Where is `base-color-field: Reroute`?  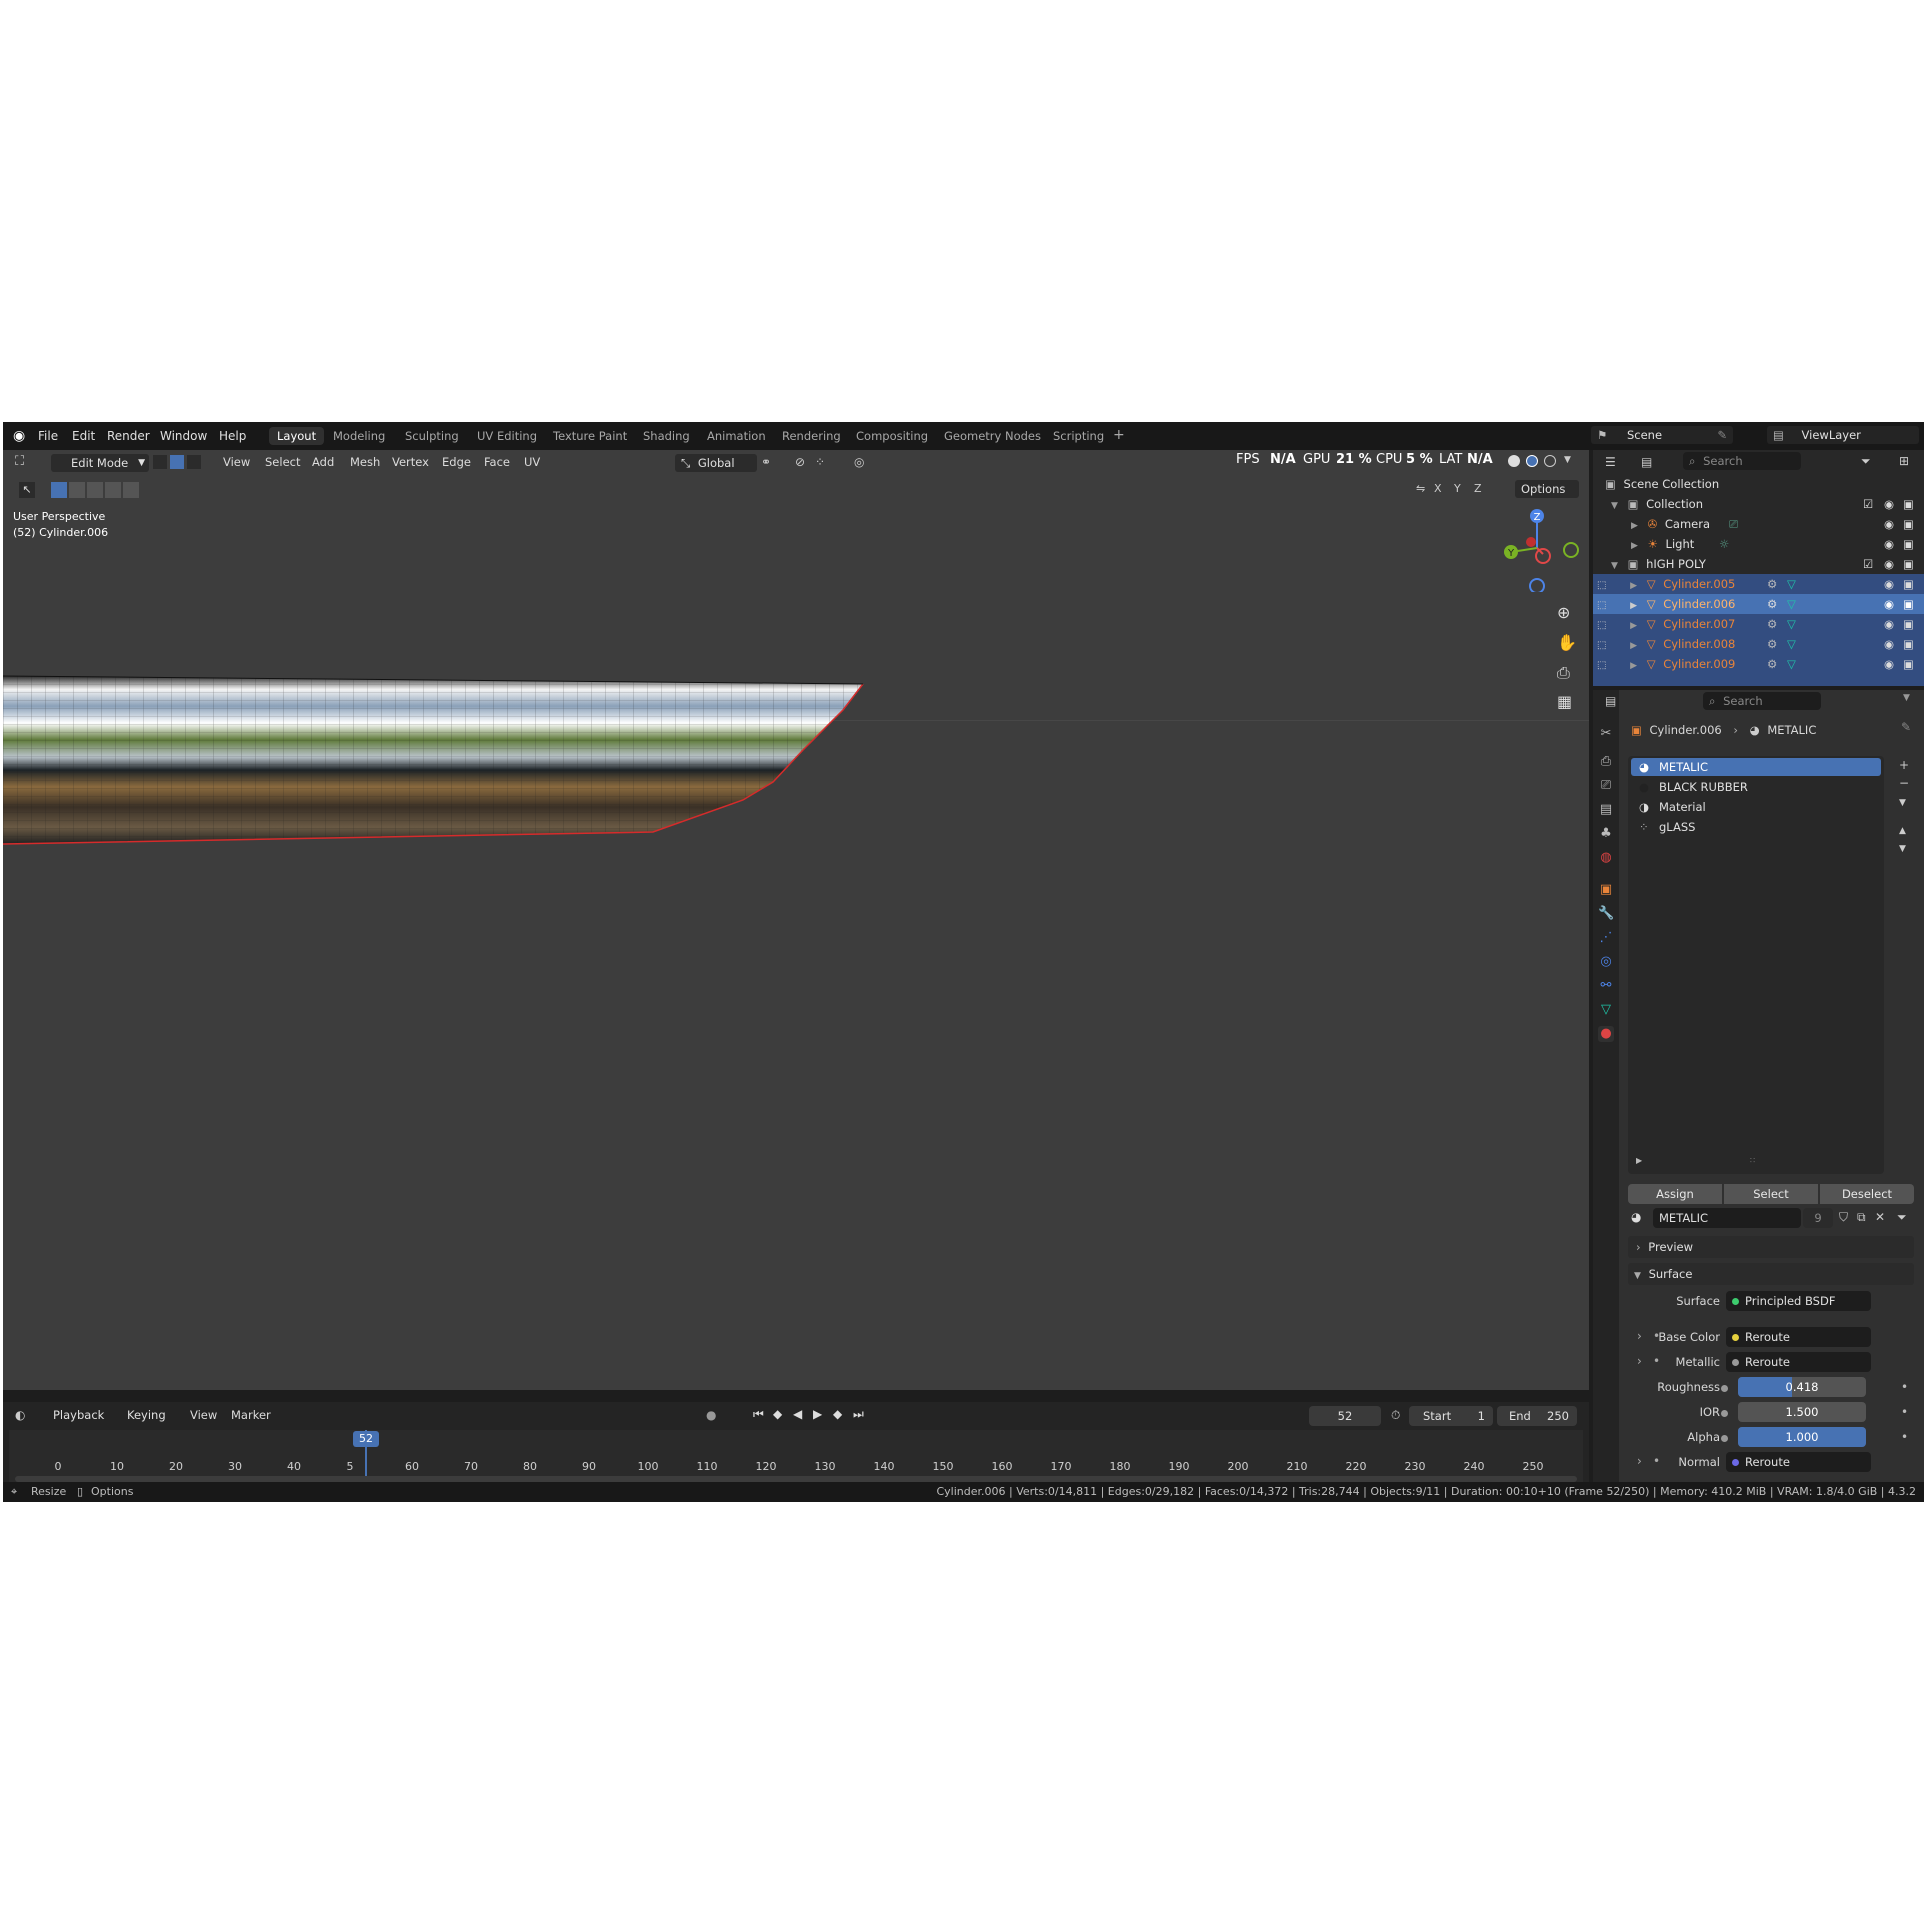 base-color-field: Reroute is located at coordinates (1798, 1337).